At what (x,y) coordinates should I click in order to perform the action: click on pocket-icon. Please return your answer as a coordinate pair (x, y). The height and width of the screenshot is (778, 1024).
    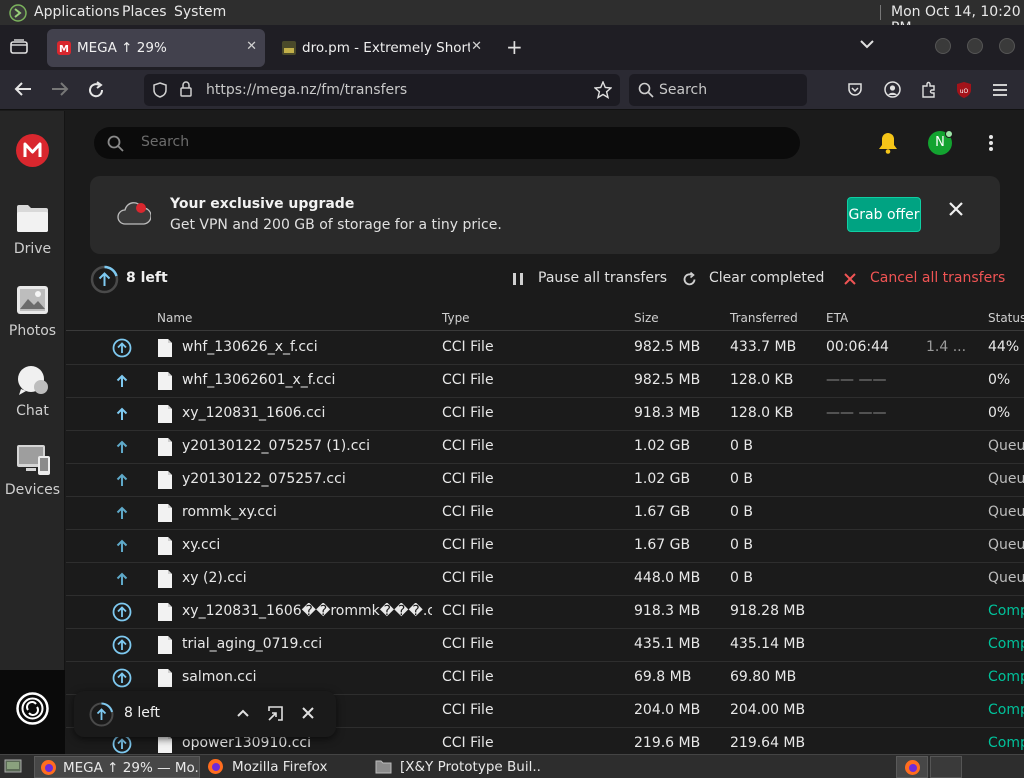
    Looking at the image, I should click on (855, 90).